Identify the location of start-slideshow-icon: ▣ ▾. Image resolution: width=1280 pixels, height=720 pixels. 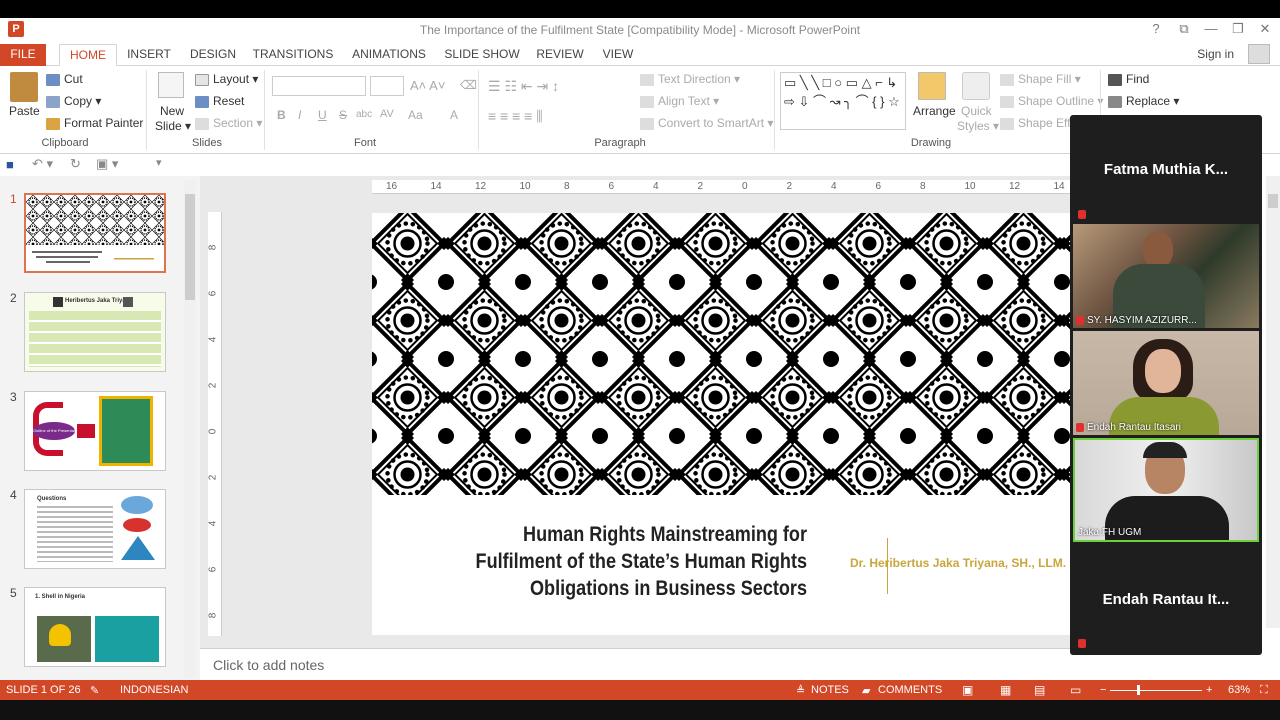
(107, 164).